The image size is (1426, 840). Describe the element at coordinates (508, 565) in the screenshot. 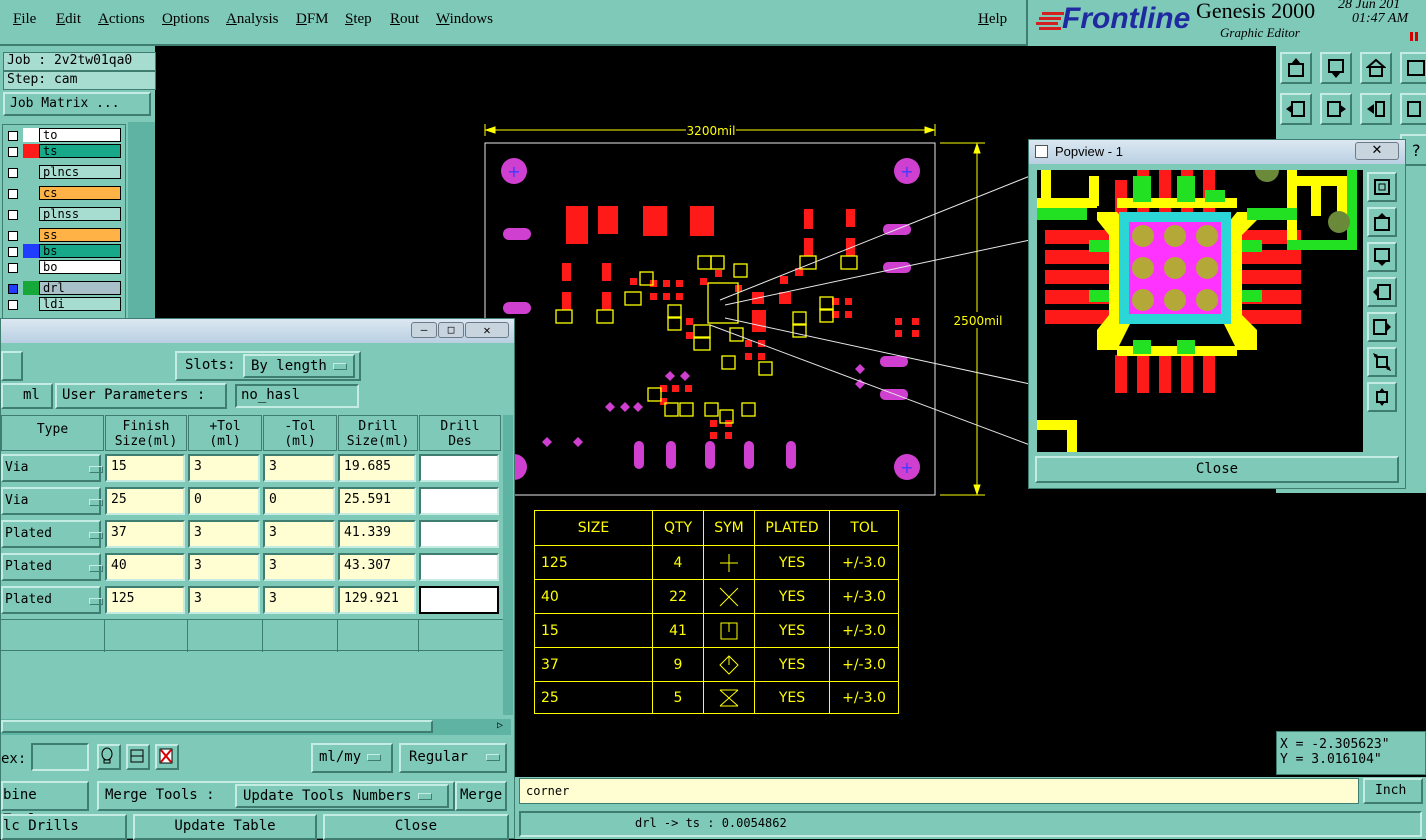

I see `table-vertical-scrollbar` at that location.